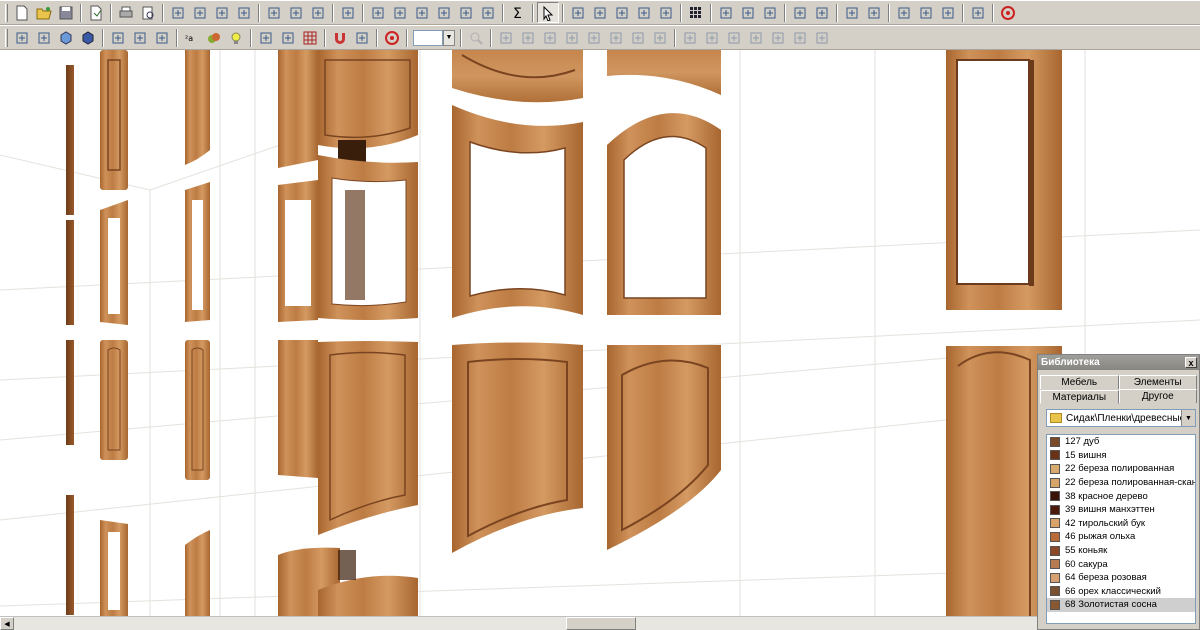 The height and width of the screenshot is (630, 1200). Describe the element at coordinates (96, 12) in the screenshot. I see `save-as-button` at that location.